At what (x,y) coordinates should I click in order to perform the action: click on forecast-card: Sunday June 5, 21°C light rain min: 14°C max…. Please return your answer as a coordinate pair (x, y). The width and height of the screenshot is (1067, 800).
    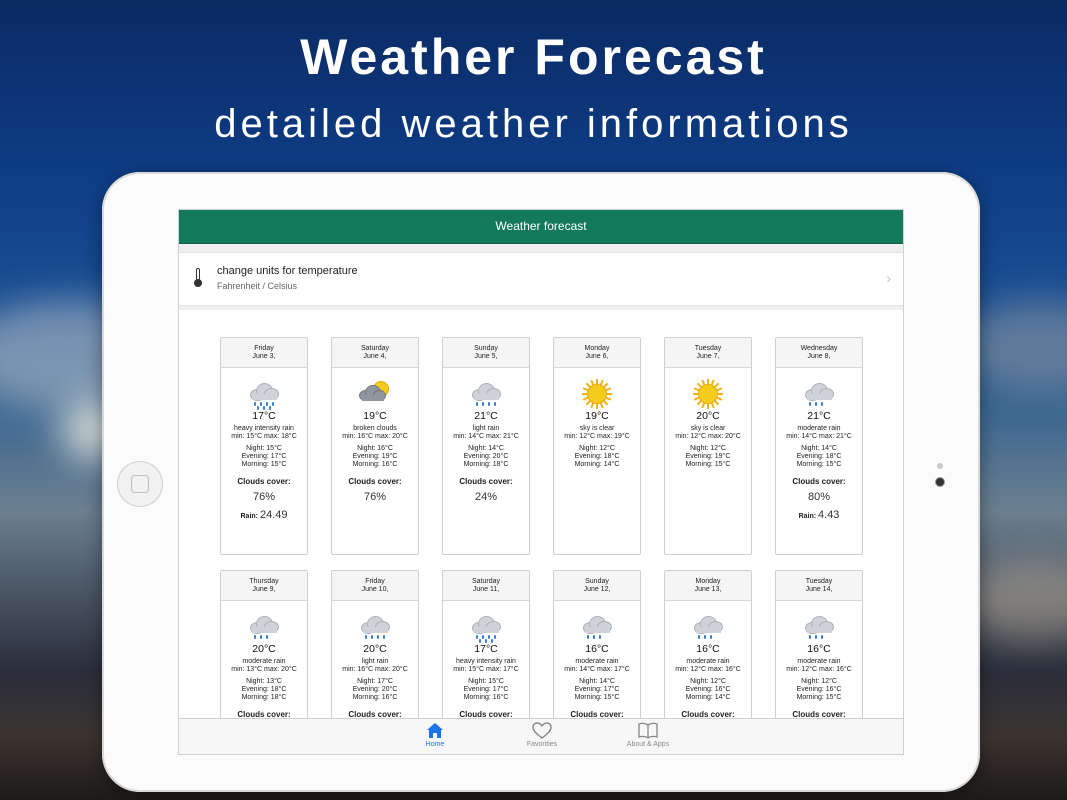
    Looking at the image, I should click on (486, 446).